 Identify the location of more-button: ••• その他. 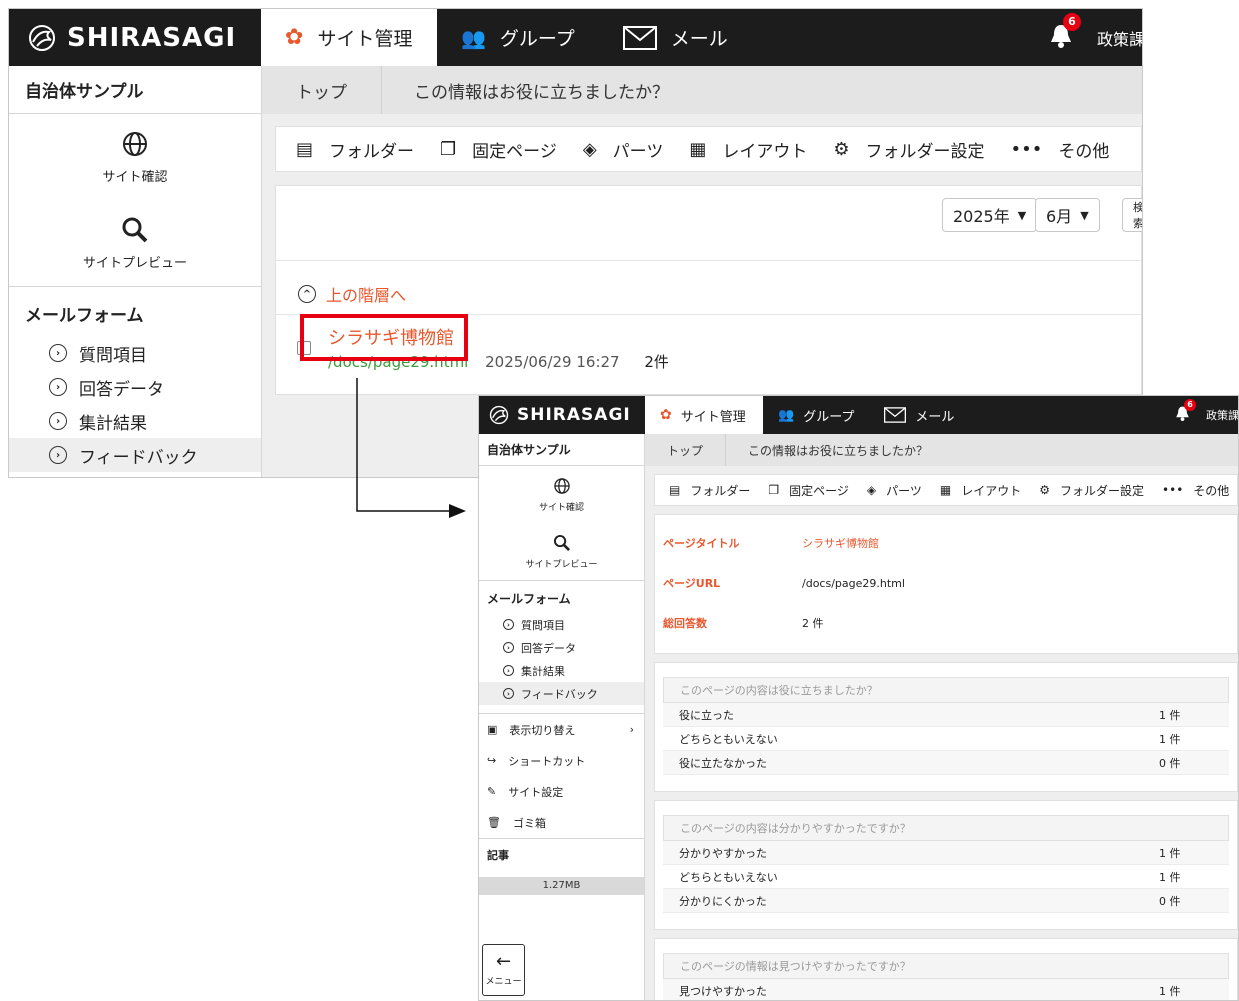
(1195, 490).